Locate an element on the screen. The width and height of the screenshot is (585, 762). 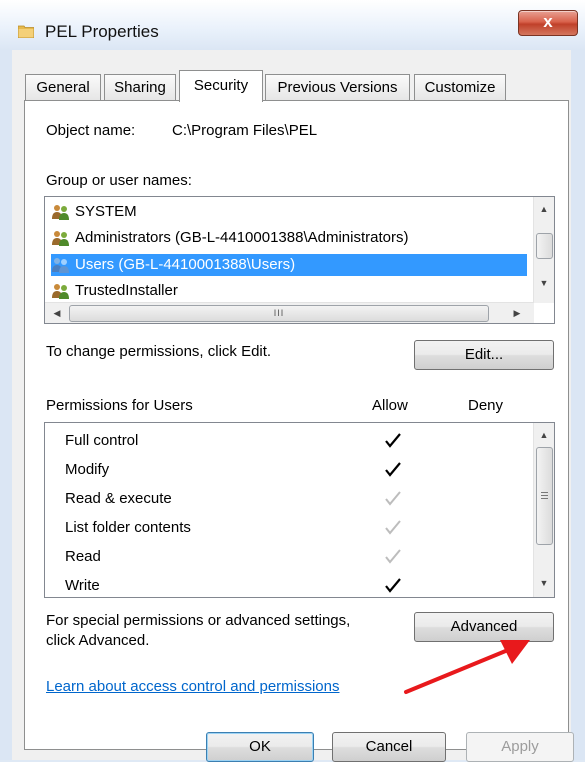
object-name-value: C:\Program Files\PEL is located at coordinates (245, 130).